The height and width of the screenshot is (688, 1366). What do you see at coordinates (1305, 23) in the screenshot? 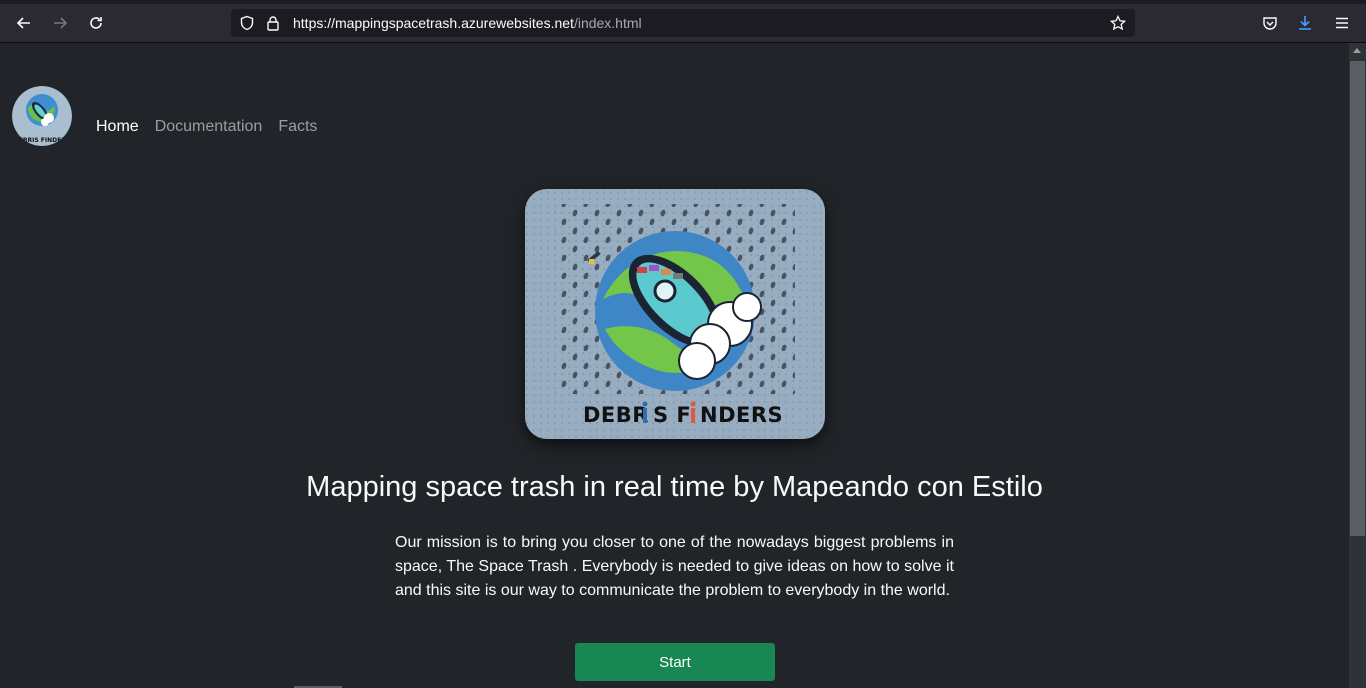
I see `download-icon` at bounding box center [1305, 23].